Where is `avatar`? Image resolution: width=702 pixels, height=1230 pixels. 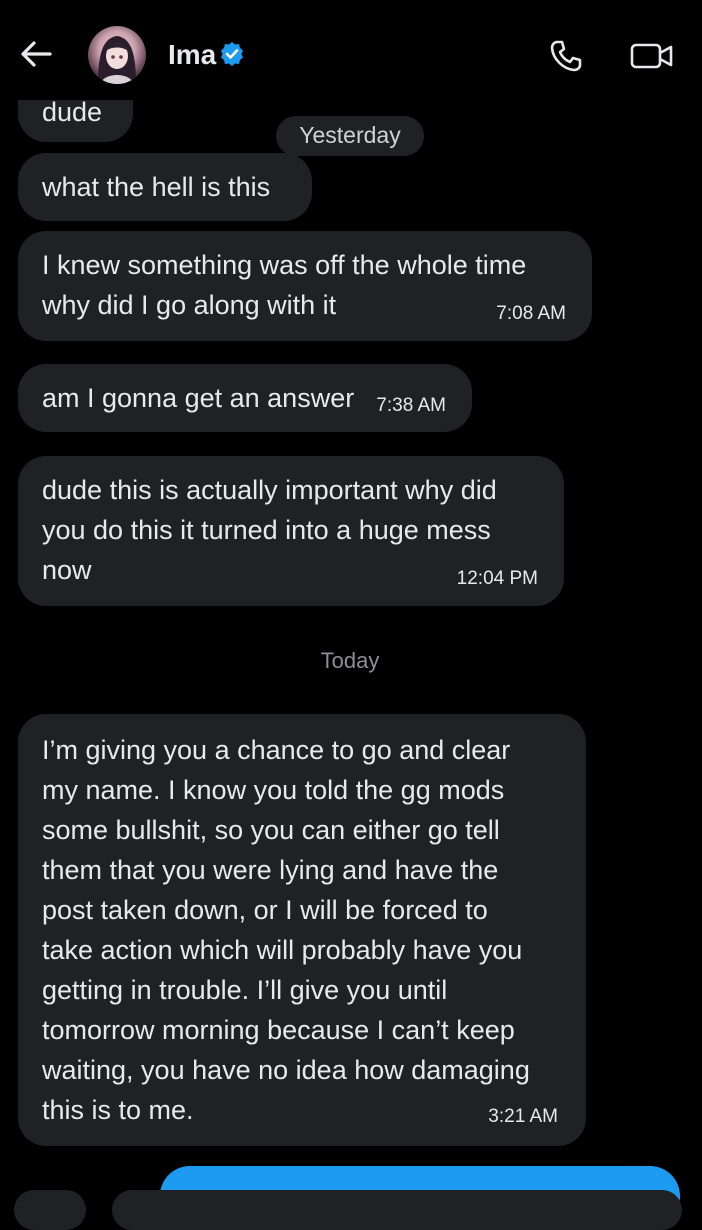
avatar is located at coordinates (117, 55).